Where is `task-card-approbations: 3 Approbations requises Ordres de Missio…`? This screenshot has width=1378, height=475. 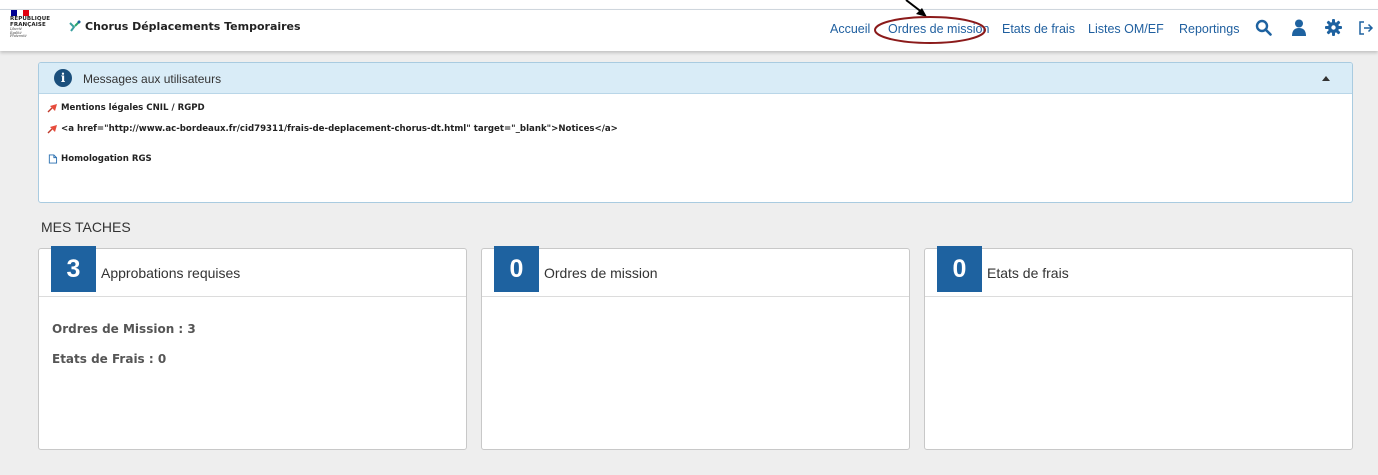 task-card-approbations: 3 Approbations requises Ordres de Missio… is located at coordinates (252, 348).